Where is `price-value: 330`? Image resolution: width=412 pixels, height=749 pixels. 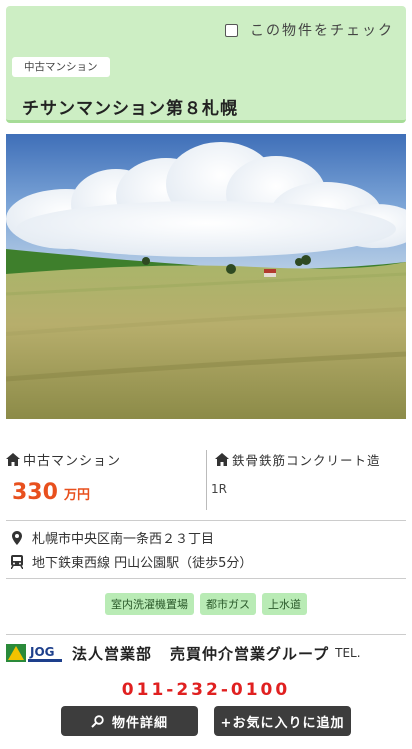
price-value: 330 is located at coordinates (35, 492).